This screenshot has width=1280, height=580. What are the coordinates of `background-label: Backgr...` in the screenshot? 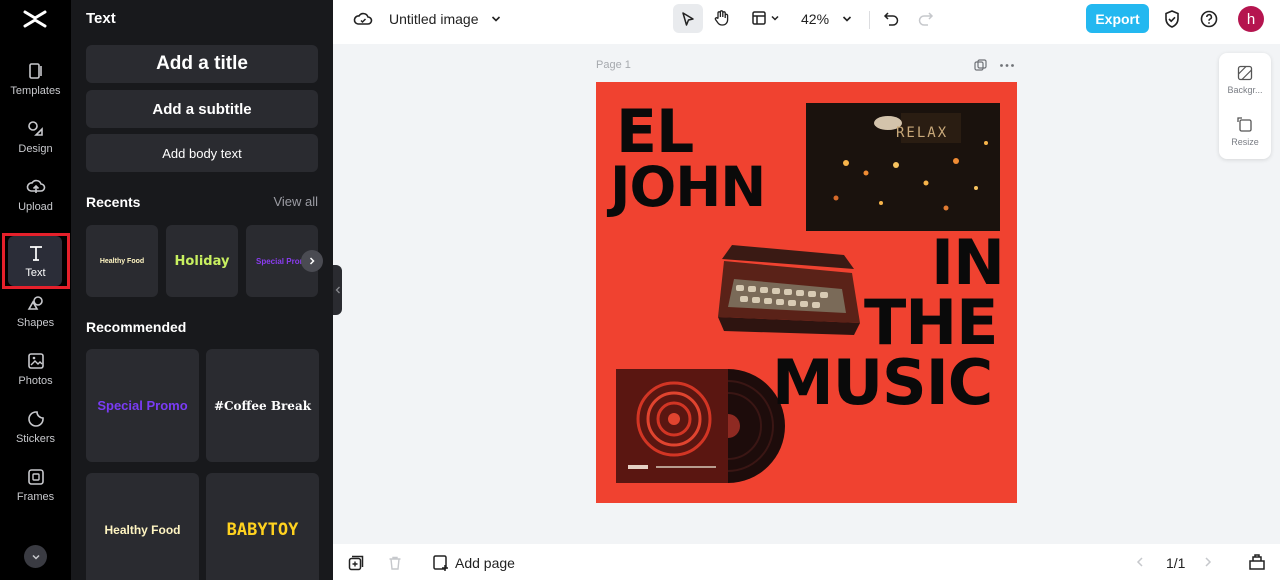 It's located at (1245, 90).